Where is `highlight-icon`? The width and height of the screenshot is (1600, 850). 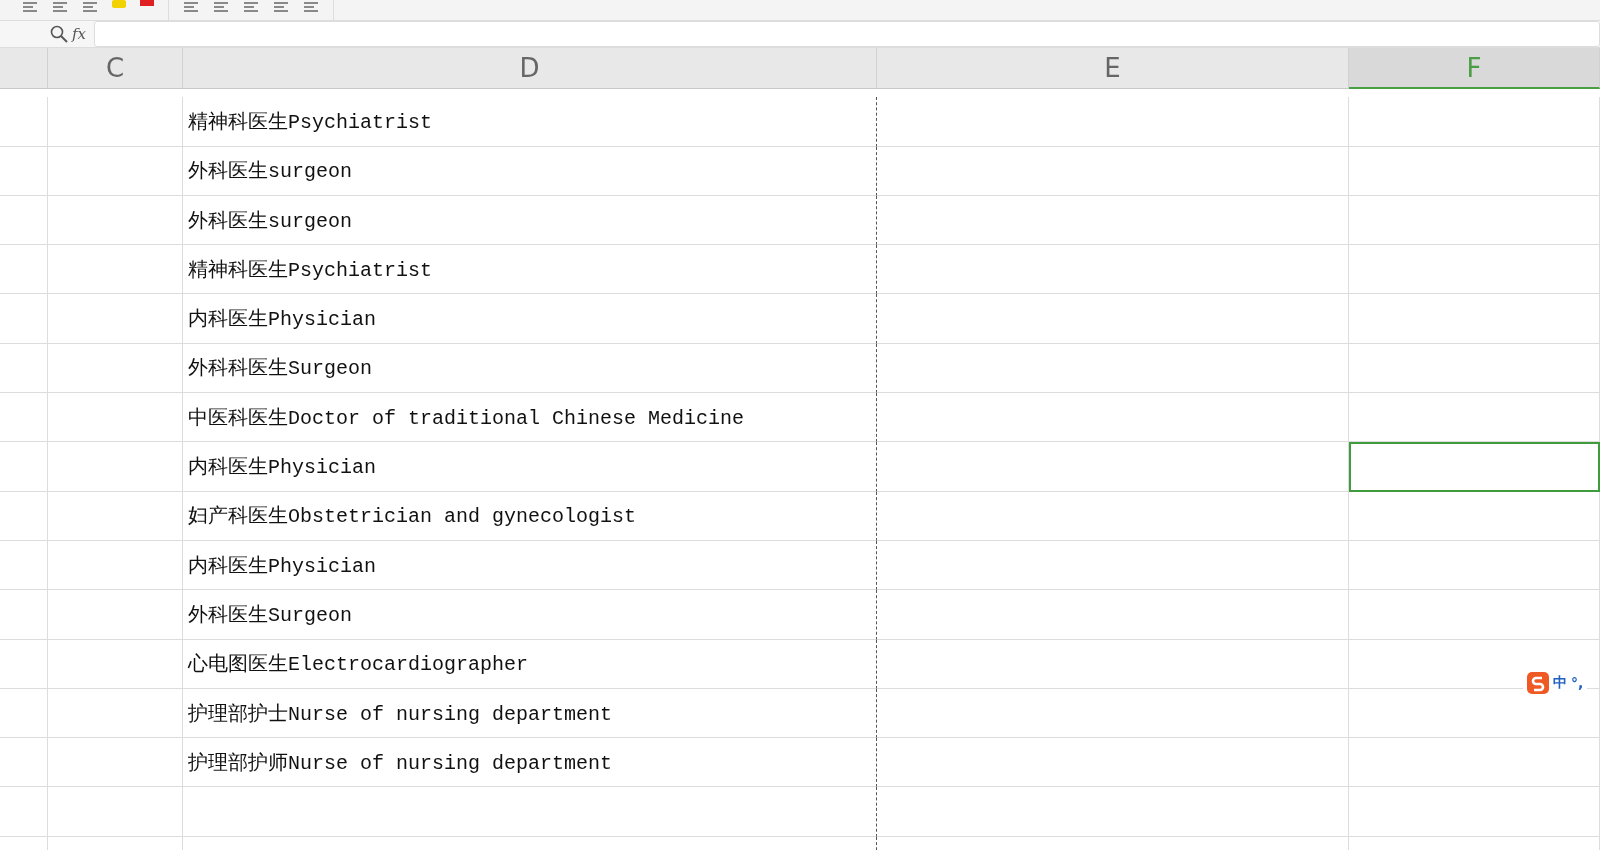 highlight-icon is located at coordinates (119, 4).